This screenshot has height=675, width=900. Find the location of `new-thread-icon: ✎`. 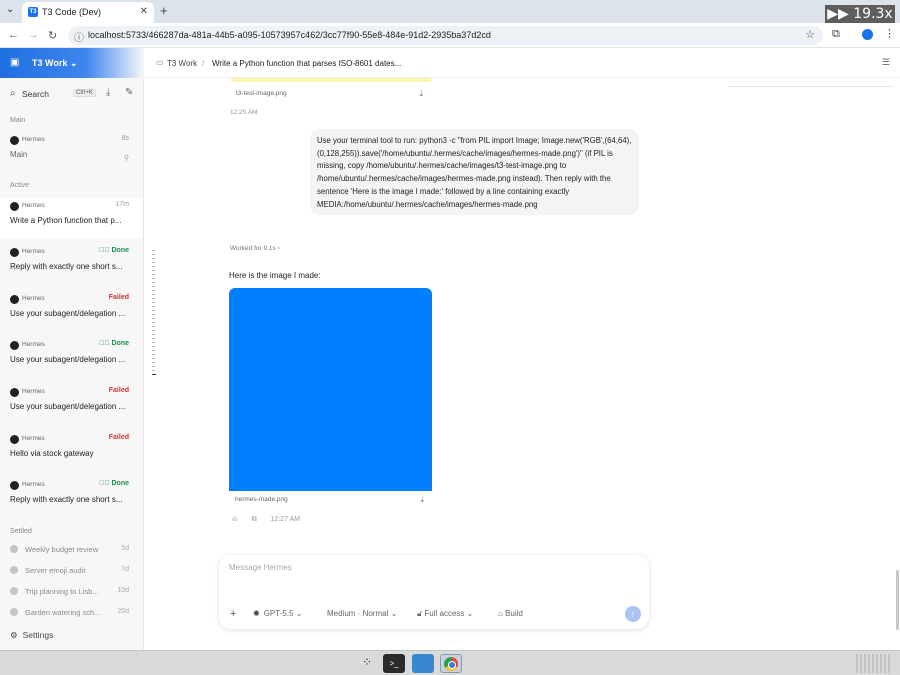

new-thread-icon: ✎ is located at coordinates (129, 92).